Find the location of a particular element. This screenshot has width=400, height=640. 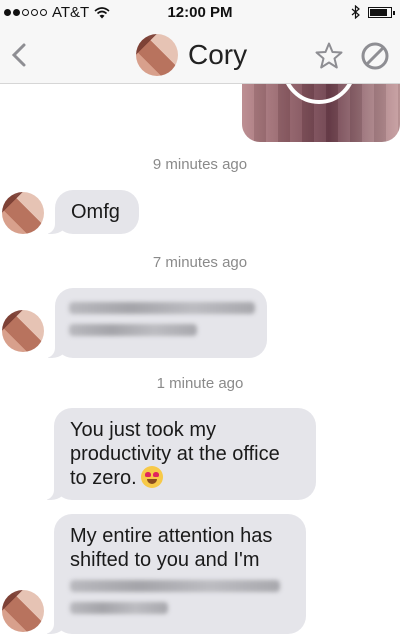

incoming-message is located at coordinates (156, 323).